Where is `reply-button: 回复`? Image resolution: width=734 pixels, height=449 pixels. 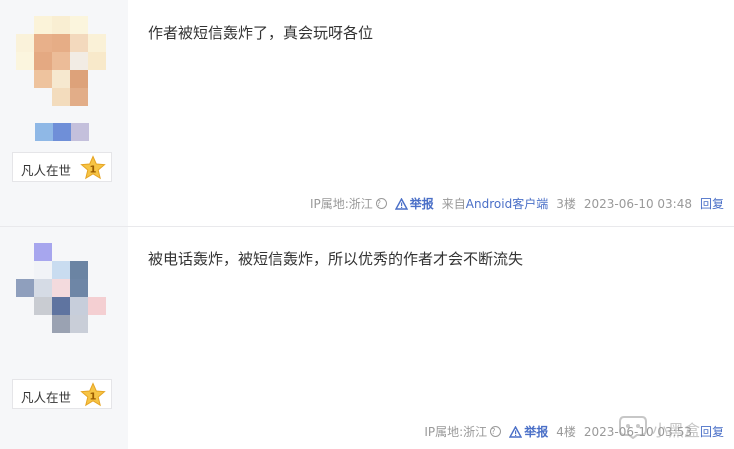
reply-button: 回复 is located at coordinates (712, 203).